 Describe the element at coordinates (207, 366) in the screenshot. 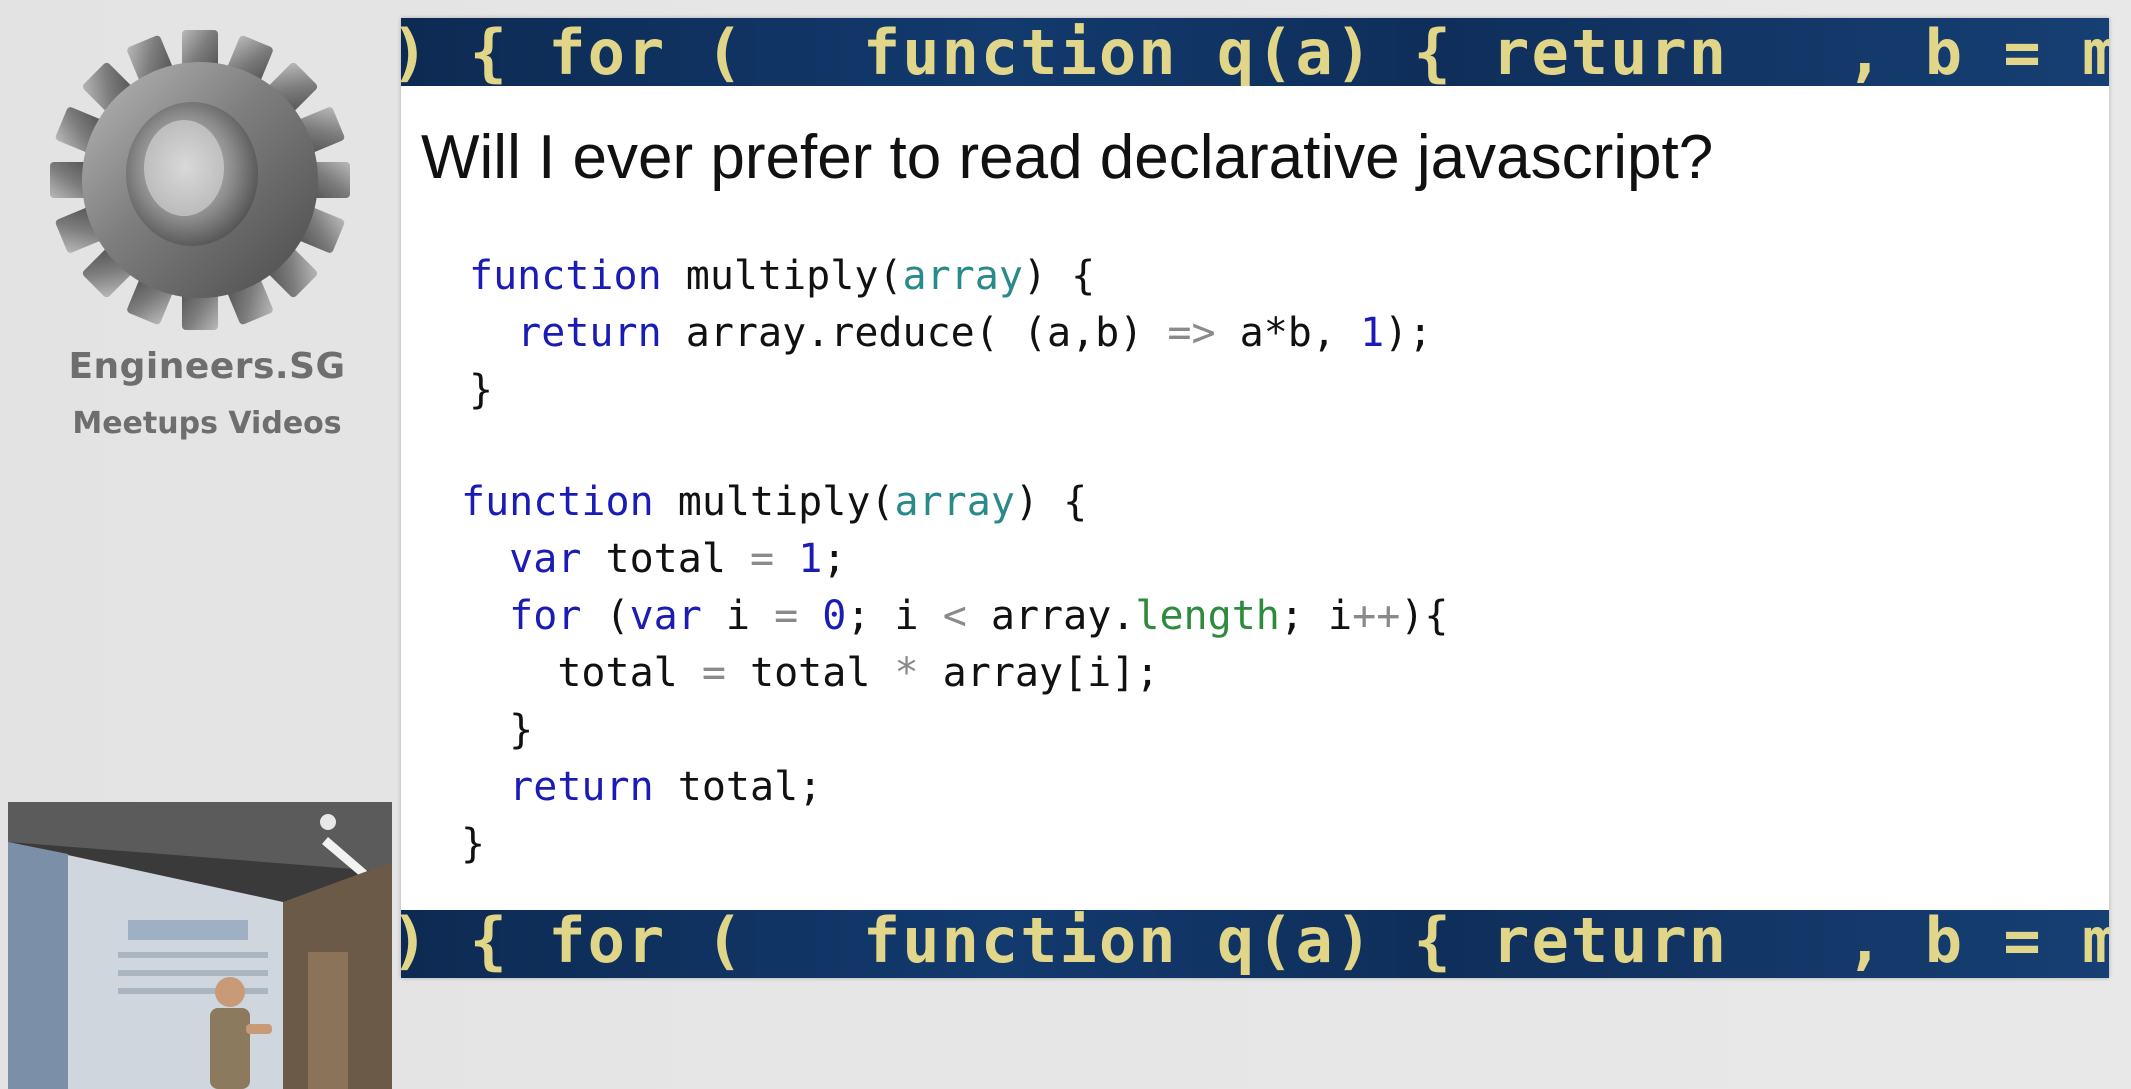

I see `brand-name: Engineers.SG` at that location.